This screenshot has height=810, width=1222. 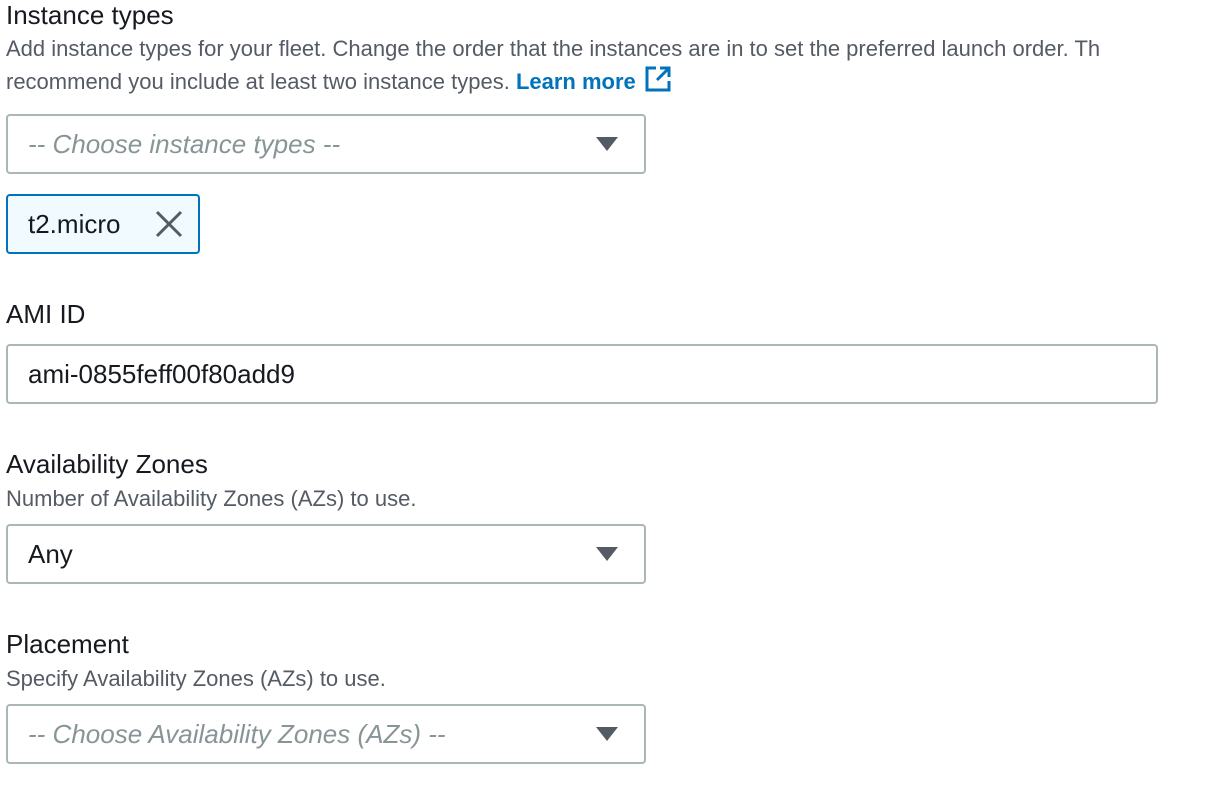 What do you see at coordinates (184, 144) in the screenshot?
I see `instance-types-placeholder: -- Choose instance types --` at bounding box center [184, 144].